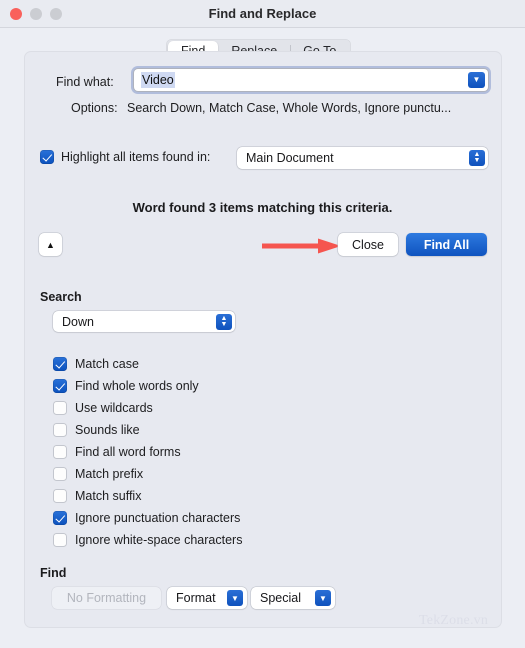  I want to click on checkbox-row-ignore-punctuation-characters: Ignore punctuation characters, so click(147, 518).